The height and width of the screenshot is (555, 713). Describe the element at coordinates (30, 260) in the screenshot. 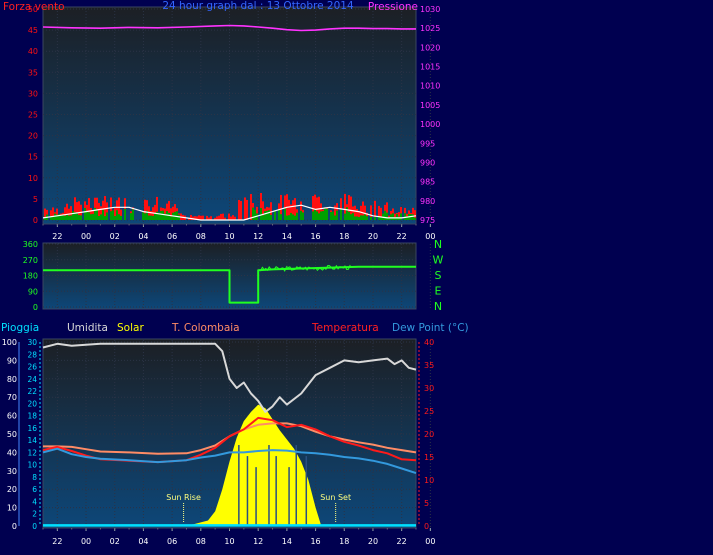

I see `direction-tick-label: 270` at that location.